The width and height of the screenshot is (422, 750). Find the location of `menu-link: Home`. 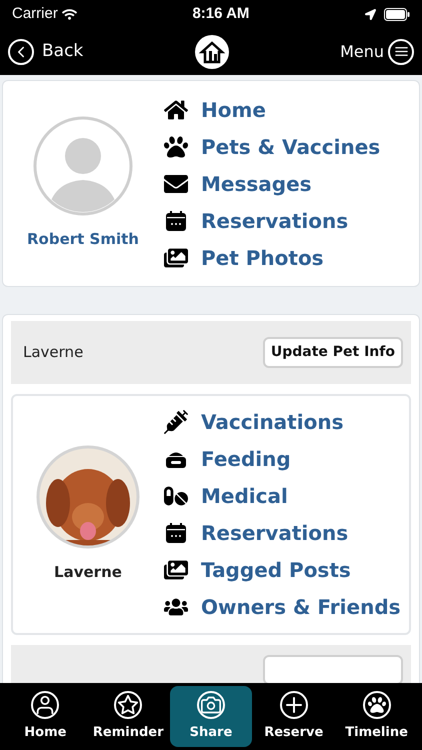

menu-link: Home is located at coordinates (233, 109).